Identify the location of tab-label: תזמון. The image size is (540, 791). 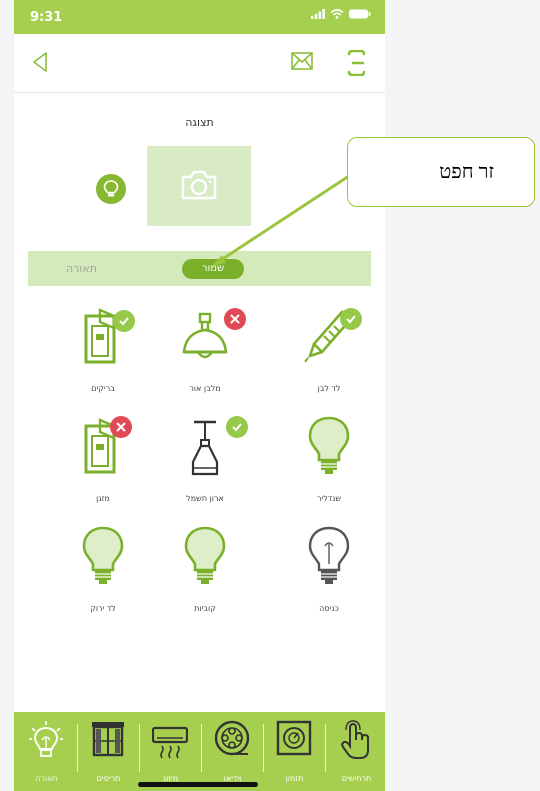
(294, 778).